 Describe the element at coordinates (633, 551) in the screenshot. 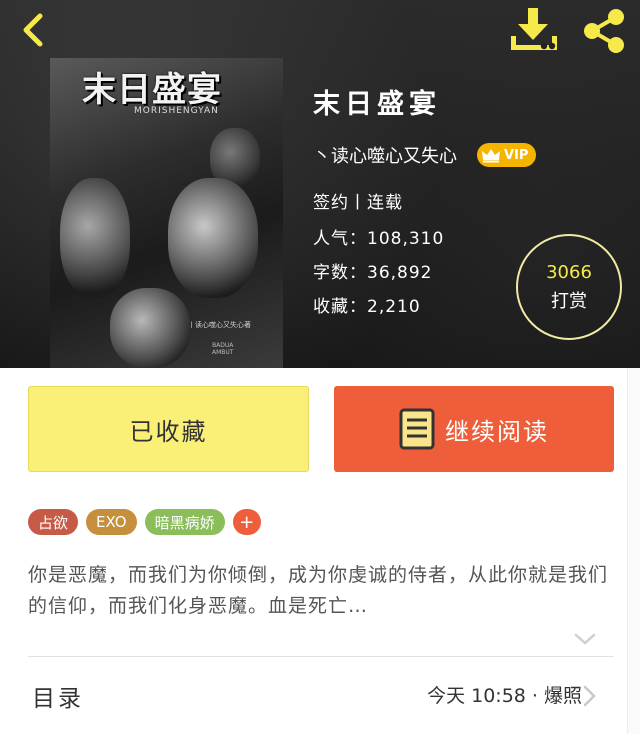

I see `scrollbar` at that location.